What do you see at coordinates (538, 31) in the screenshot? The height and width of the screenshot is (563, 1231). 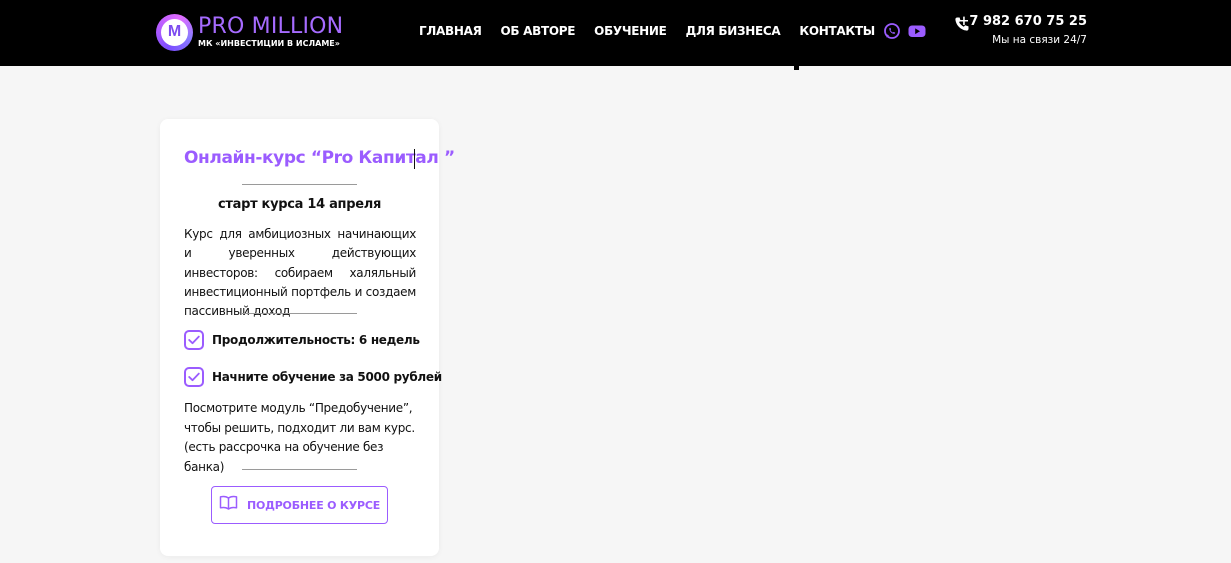 I see `nav-item-about-author: ОБ АВТОРЕ` at bounding box center [538, 31].